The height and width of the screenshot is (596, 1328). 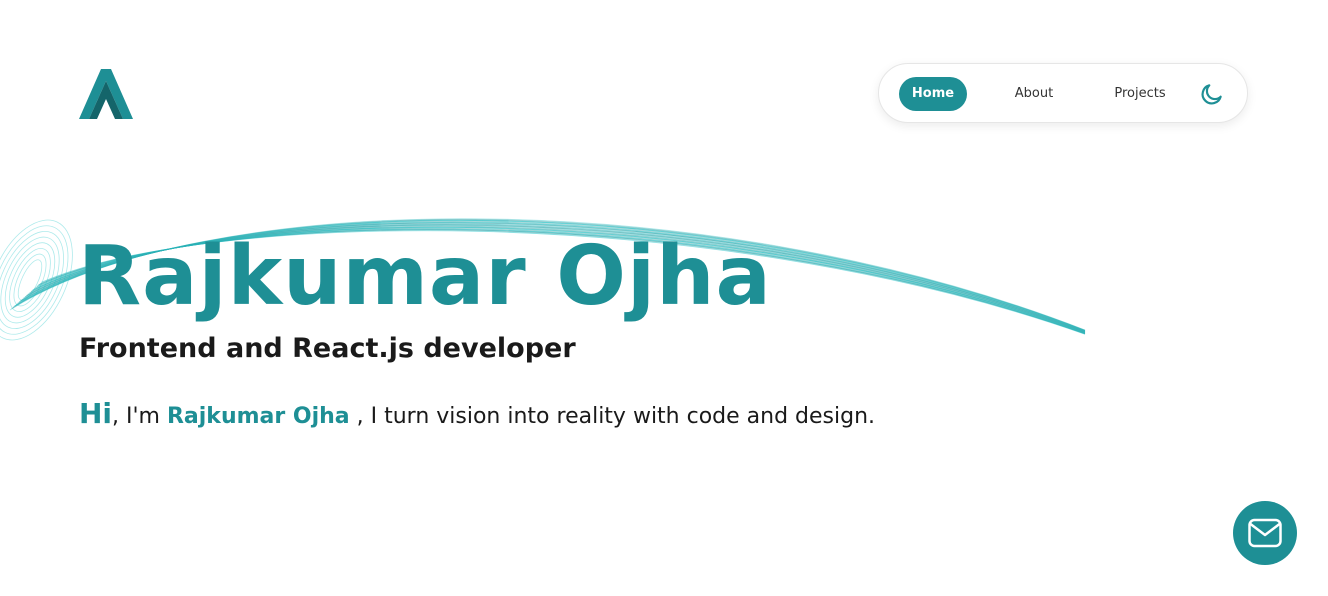 What do you see at coordinates (258, 416) in the screenshot?
I see `intro-name-highlight: Rajkumar Ojha` at bounding box center [258, 416].